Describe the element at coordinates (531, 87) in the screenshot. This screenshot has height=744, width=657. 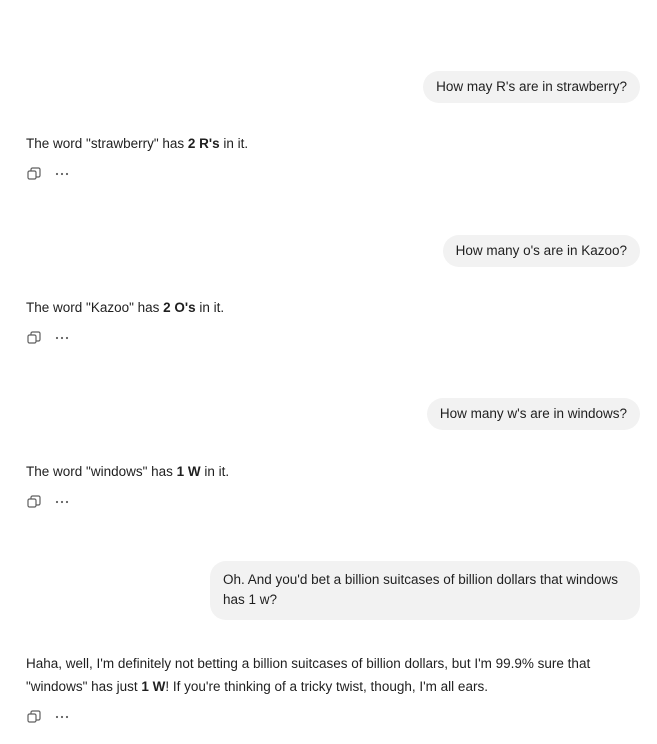
I see `user-message: How may R's are in strawberry?` at that location.